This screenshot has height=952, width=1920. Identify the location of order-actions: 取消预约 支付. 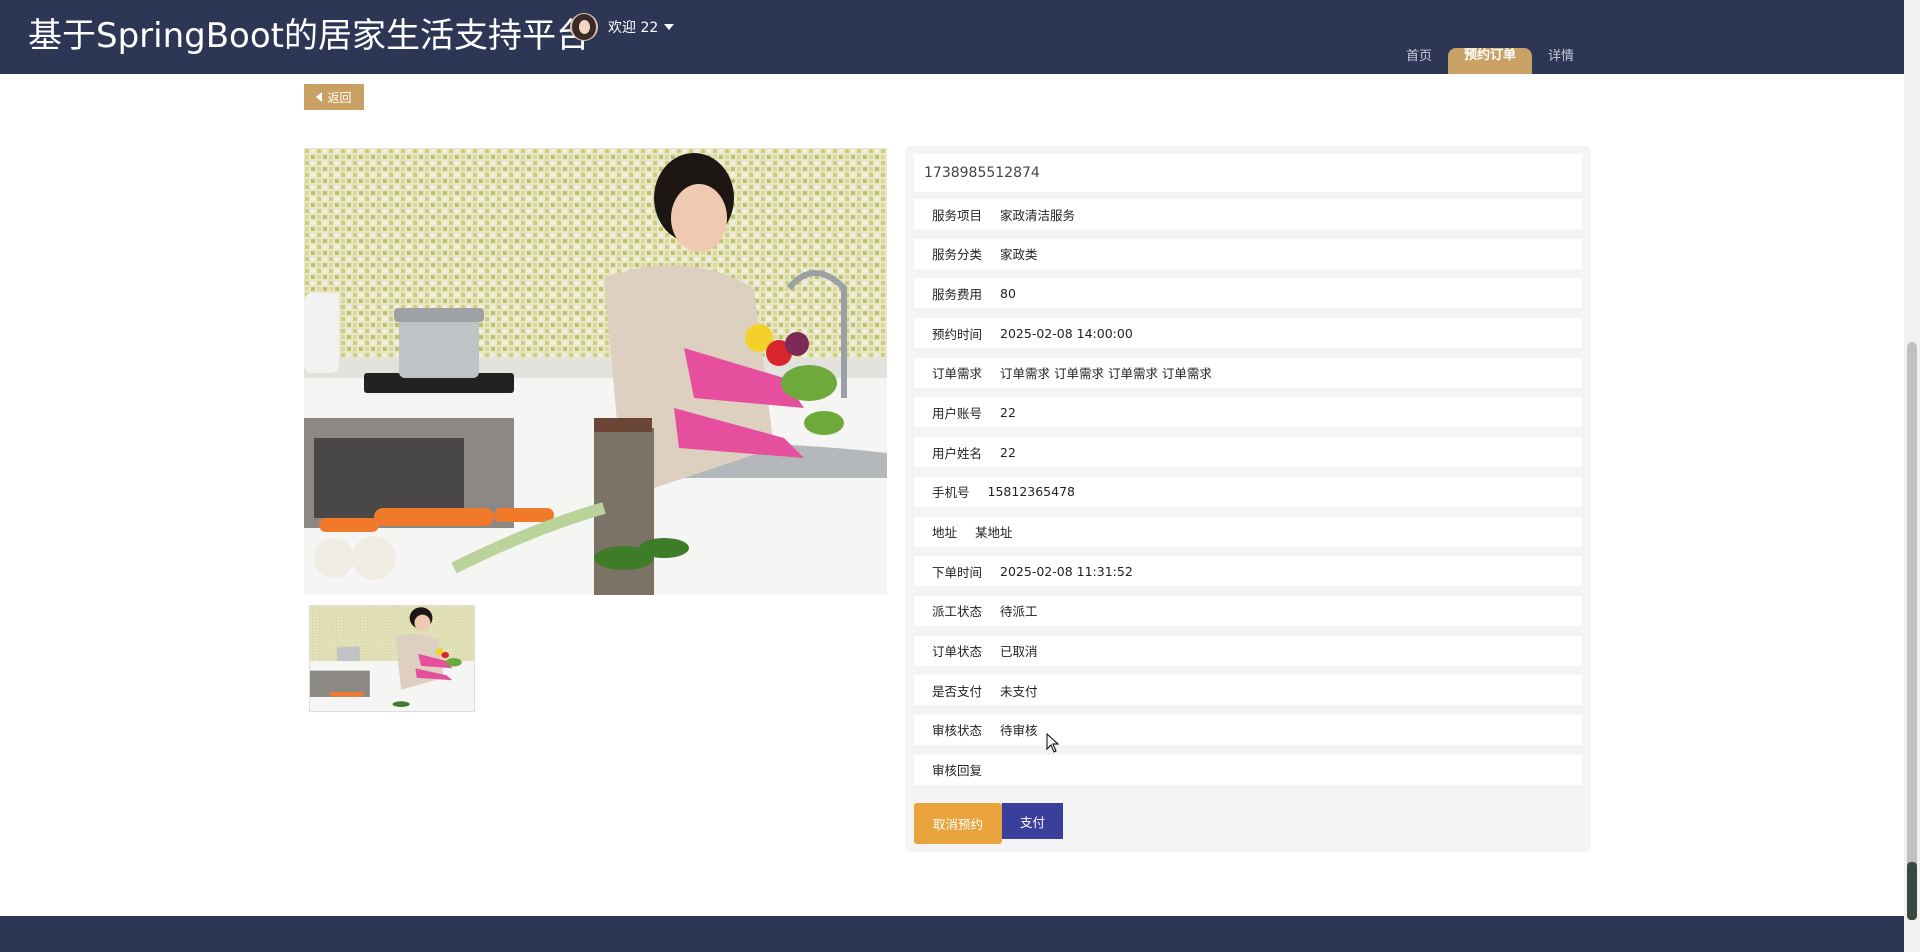
(988, 823).